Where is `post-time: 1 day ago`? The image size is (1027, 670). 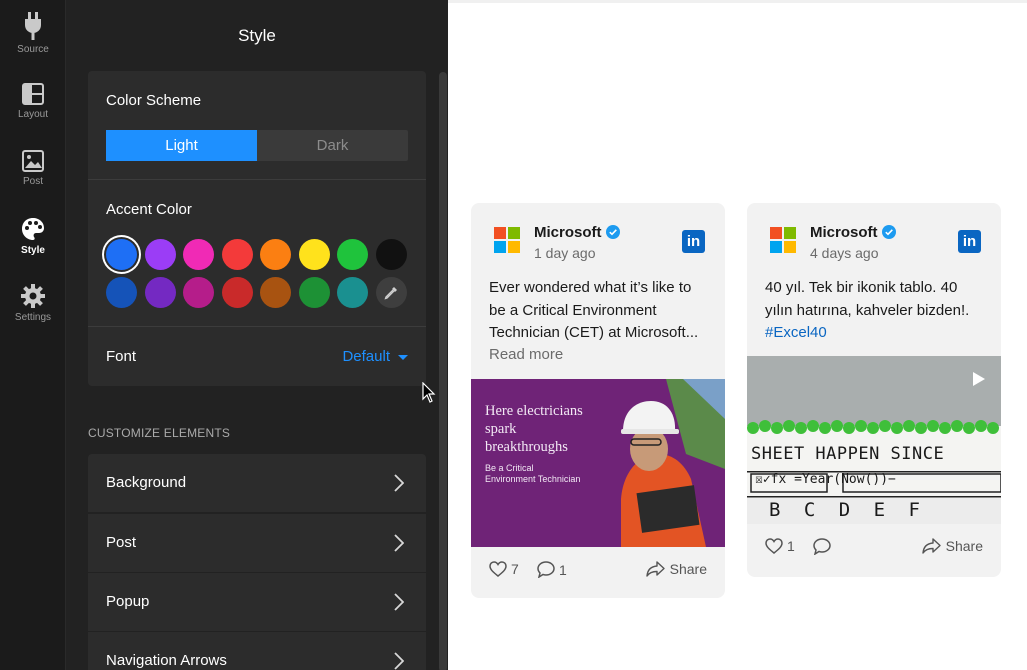 post-time: 1 day ago is located at coordinates (565, 253).